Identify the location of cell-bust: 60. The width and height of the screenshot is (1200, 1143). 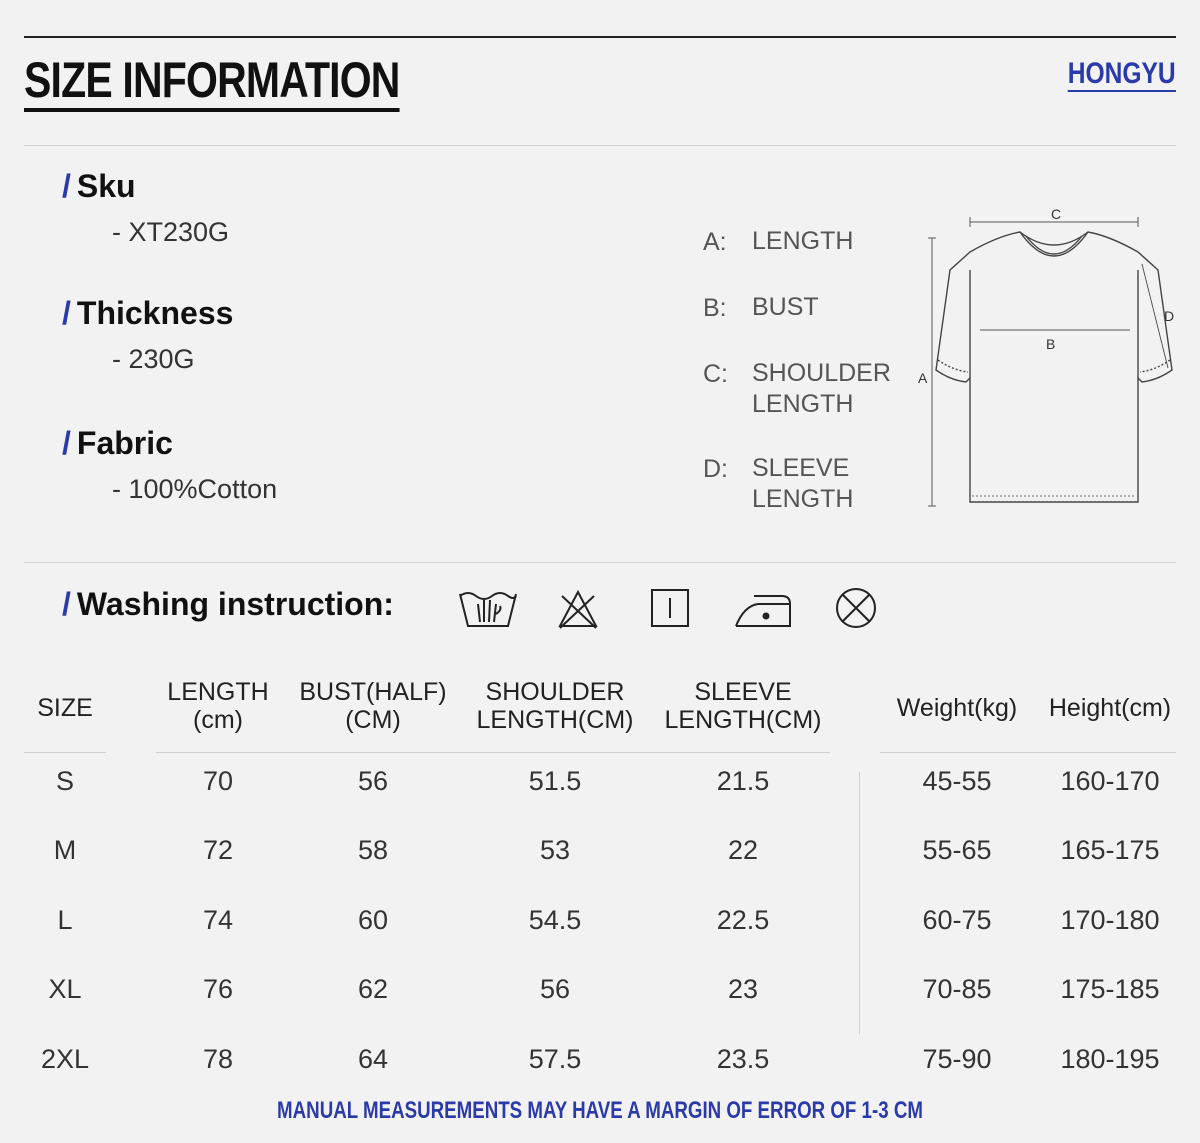
(373, 920).